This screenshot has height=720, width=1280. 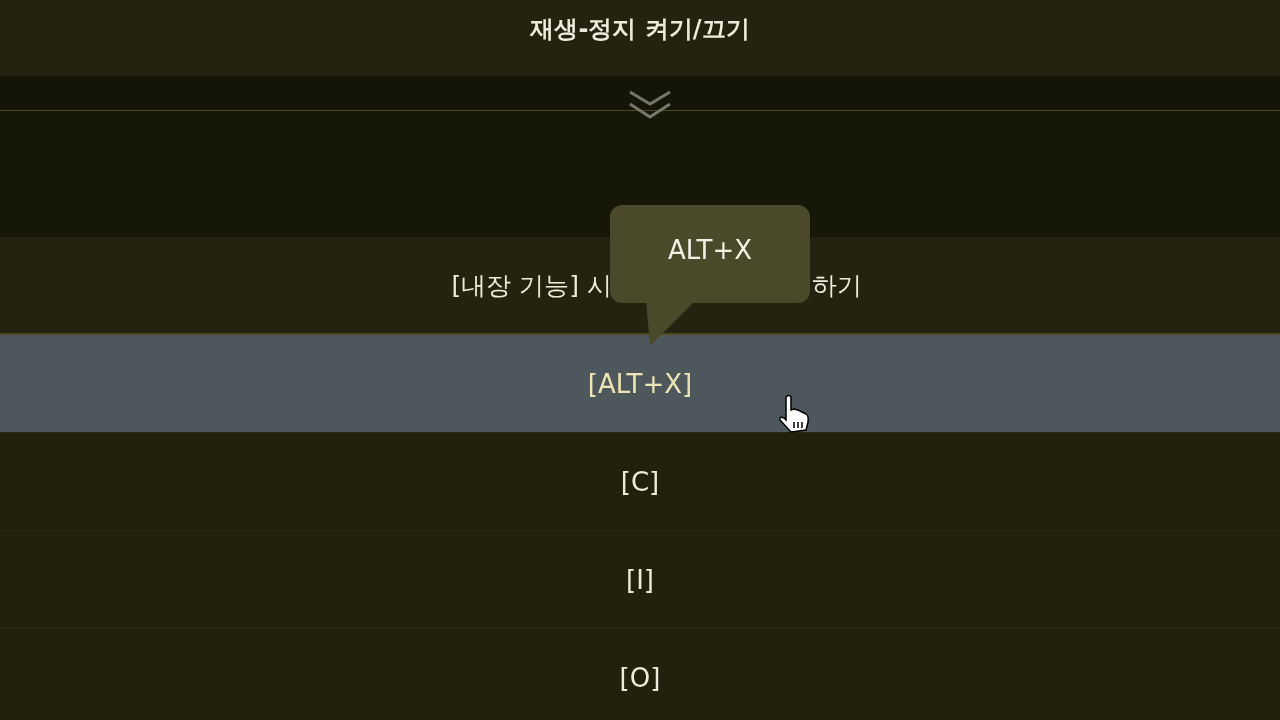 What do you see at coordinates (640, 384) in the screenshot?
I see `shortcut-row: [ALT+X]` at bounding box center [640, 384].